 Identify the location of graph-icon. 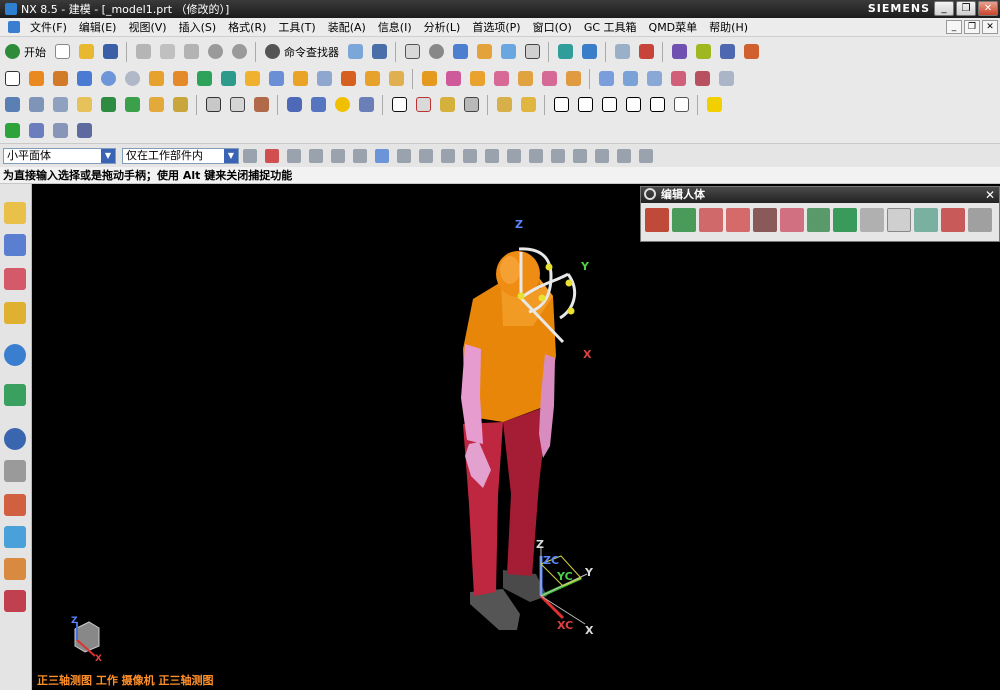
(84, 131).